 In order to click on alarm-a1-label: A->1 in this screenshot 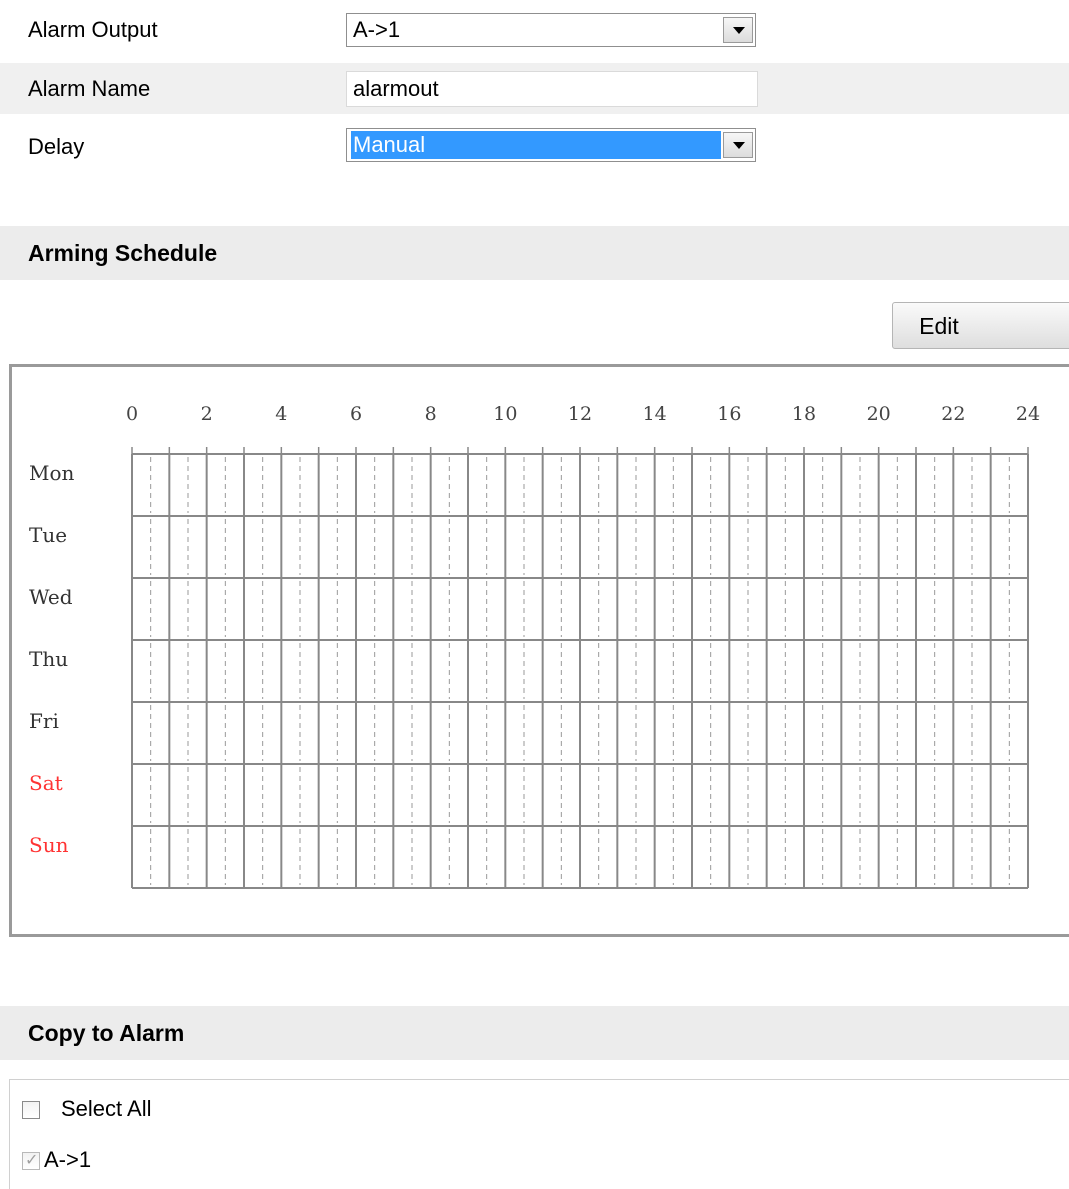, I will do `click(68, 1159)`.